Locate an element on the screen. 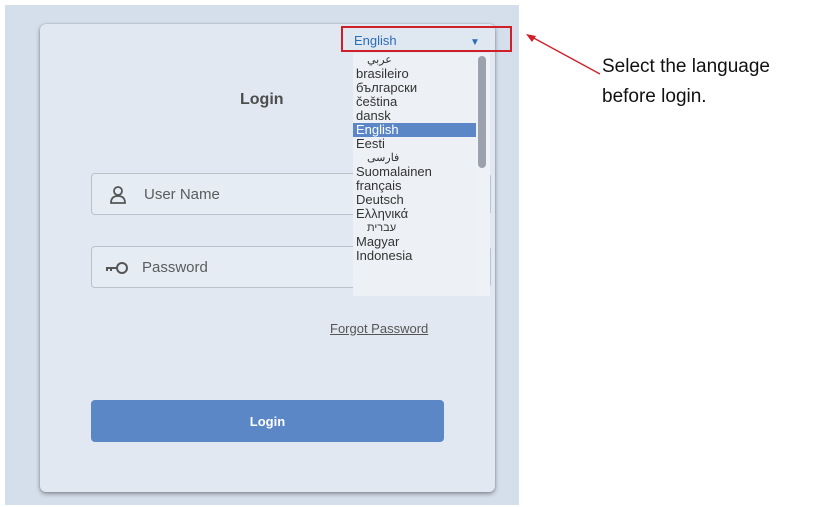  language-option: Indonesia is located at coordinates (414, 256).